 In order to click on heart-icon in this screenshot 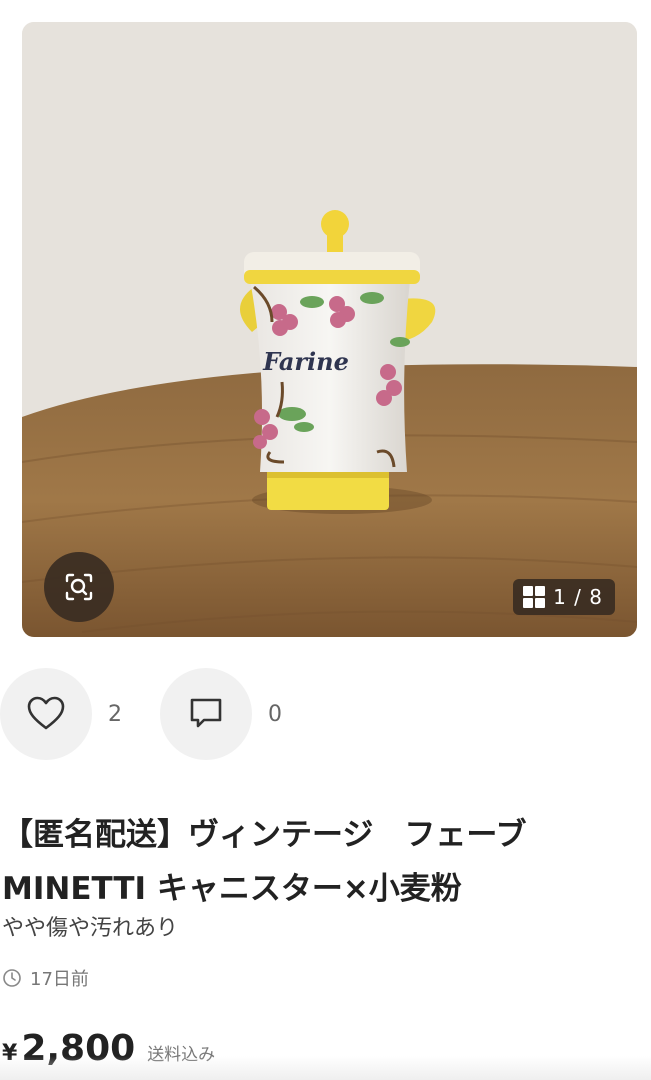, I will do `click(46, 713)`.